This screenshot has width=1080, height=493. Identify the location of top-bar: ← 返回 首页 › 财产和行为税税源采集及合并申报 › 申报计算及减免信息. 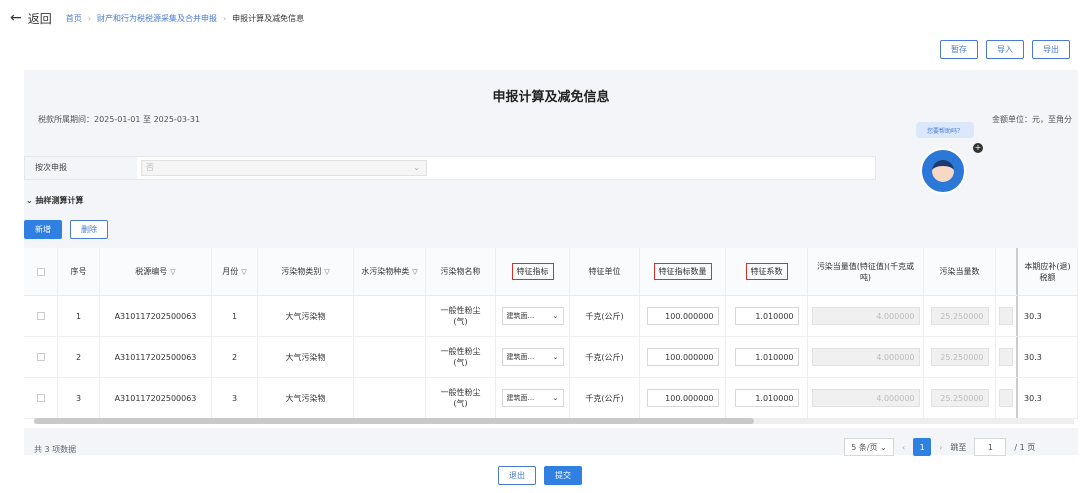
(540, 18).